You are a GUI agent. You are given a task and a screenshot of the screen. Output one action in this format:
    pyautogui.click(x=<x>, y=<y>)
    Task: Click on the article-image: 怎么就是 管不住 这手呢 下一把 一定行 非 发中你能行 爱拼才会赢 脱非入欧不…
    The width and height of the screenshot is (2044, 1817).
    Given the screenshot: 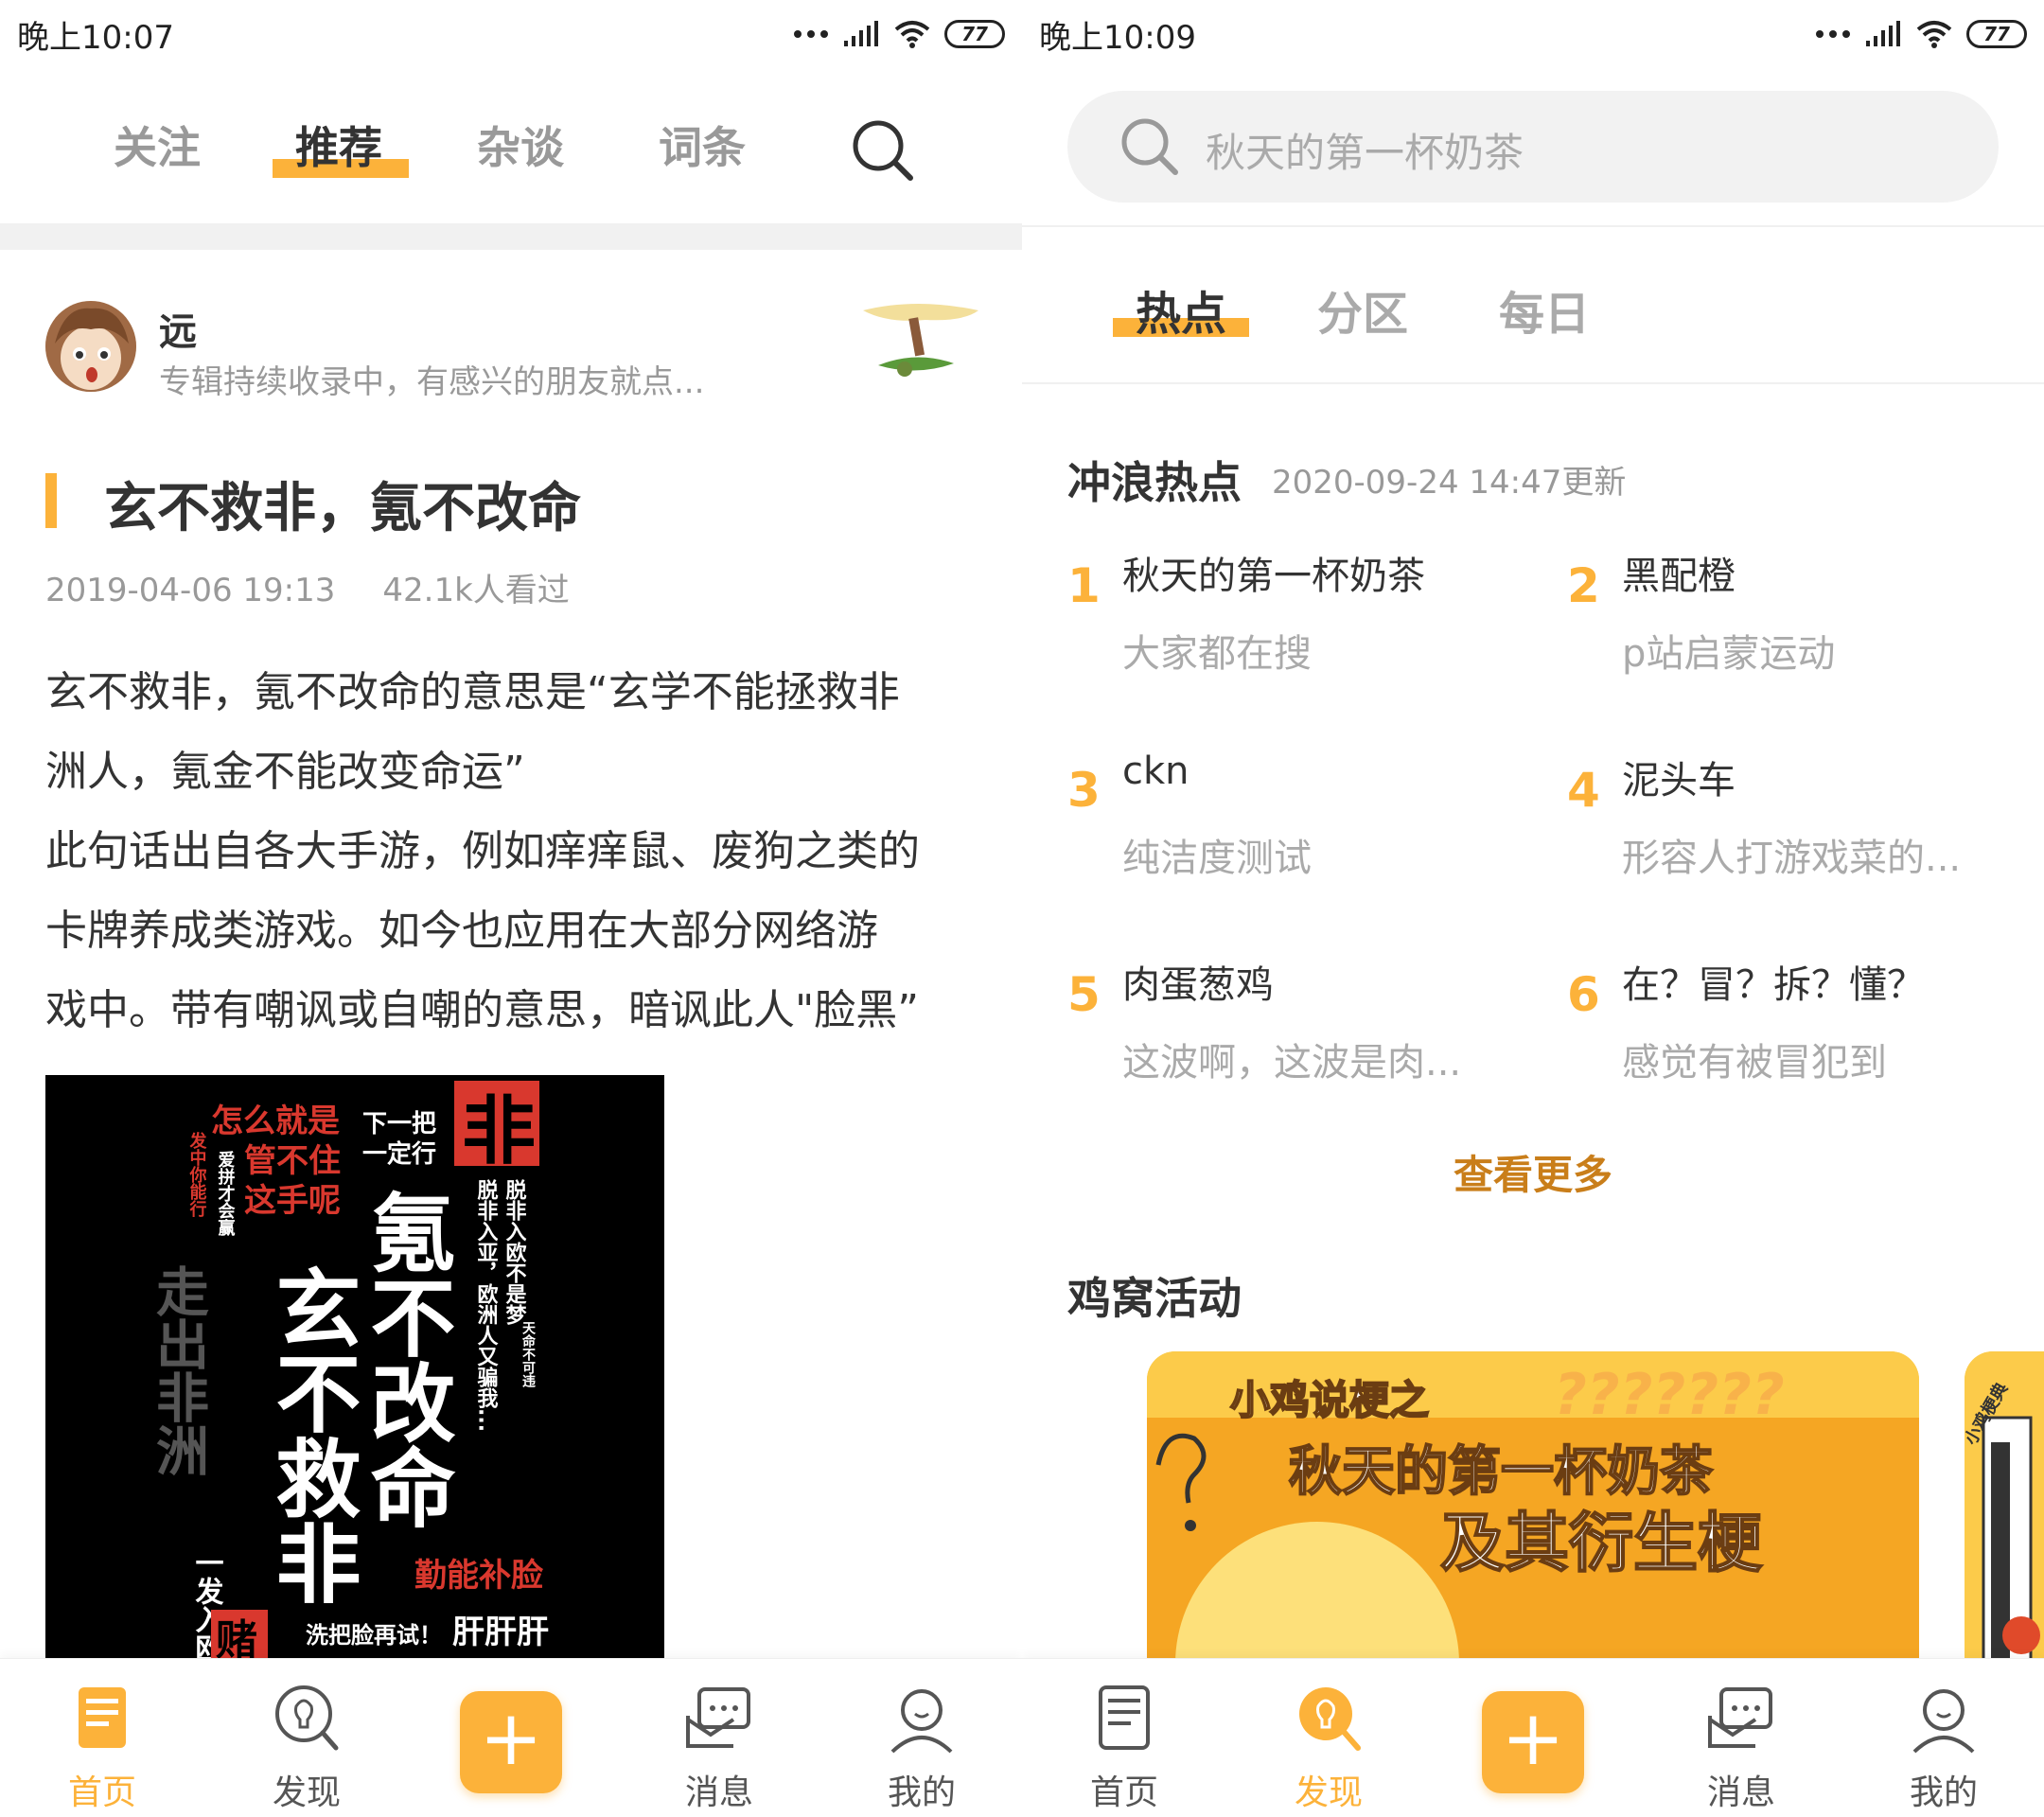 What is the action you would take?
    pyautogui.click(x=354, y=1369)
    